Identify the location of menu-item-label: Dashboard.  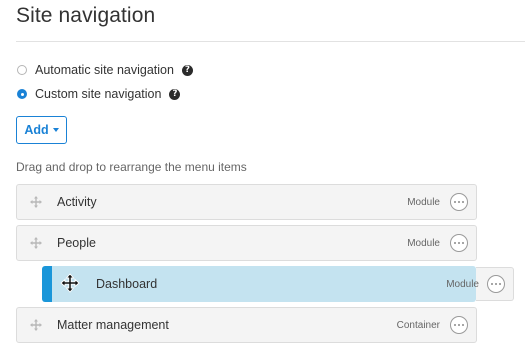
(127, 284).